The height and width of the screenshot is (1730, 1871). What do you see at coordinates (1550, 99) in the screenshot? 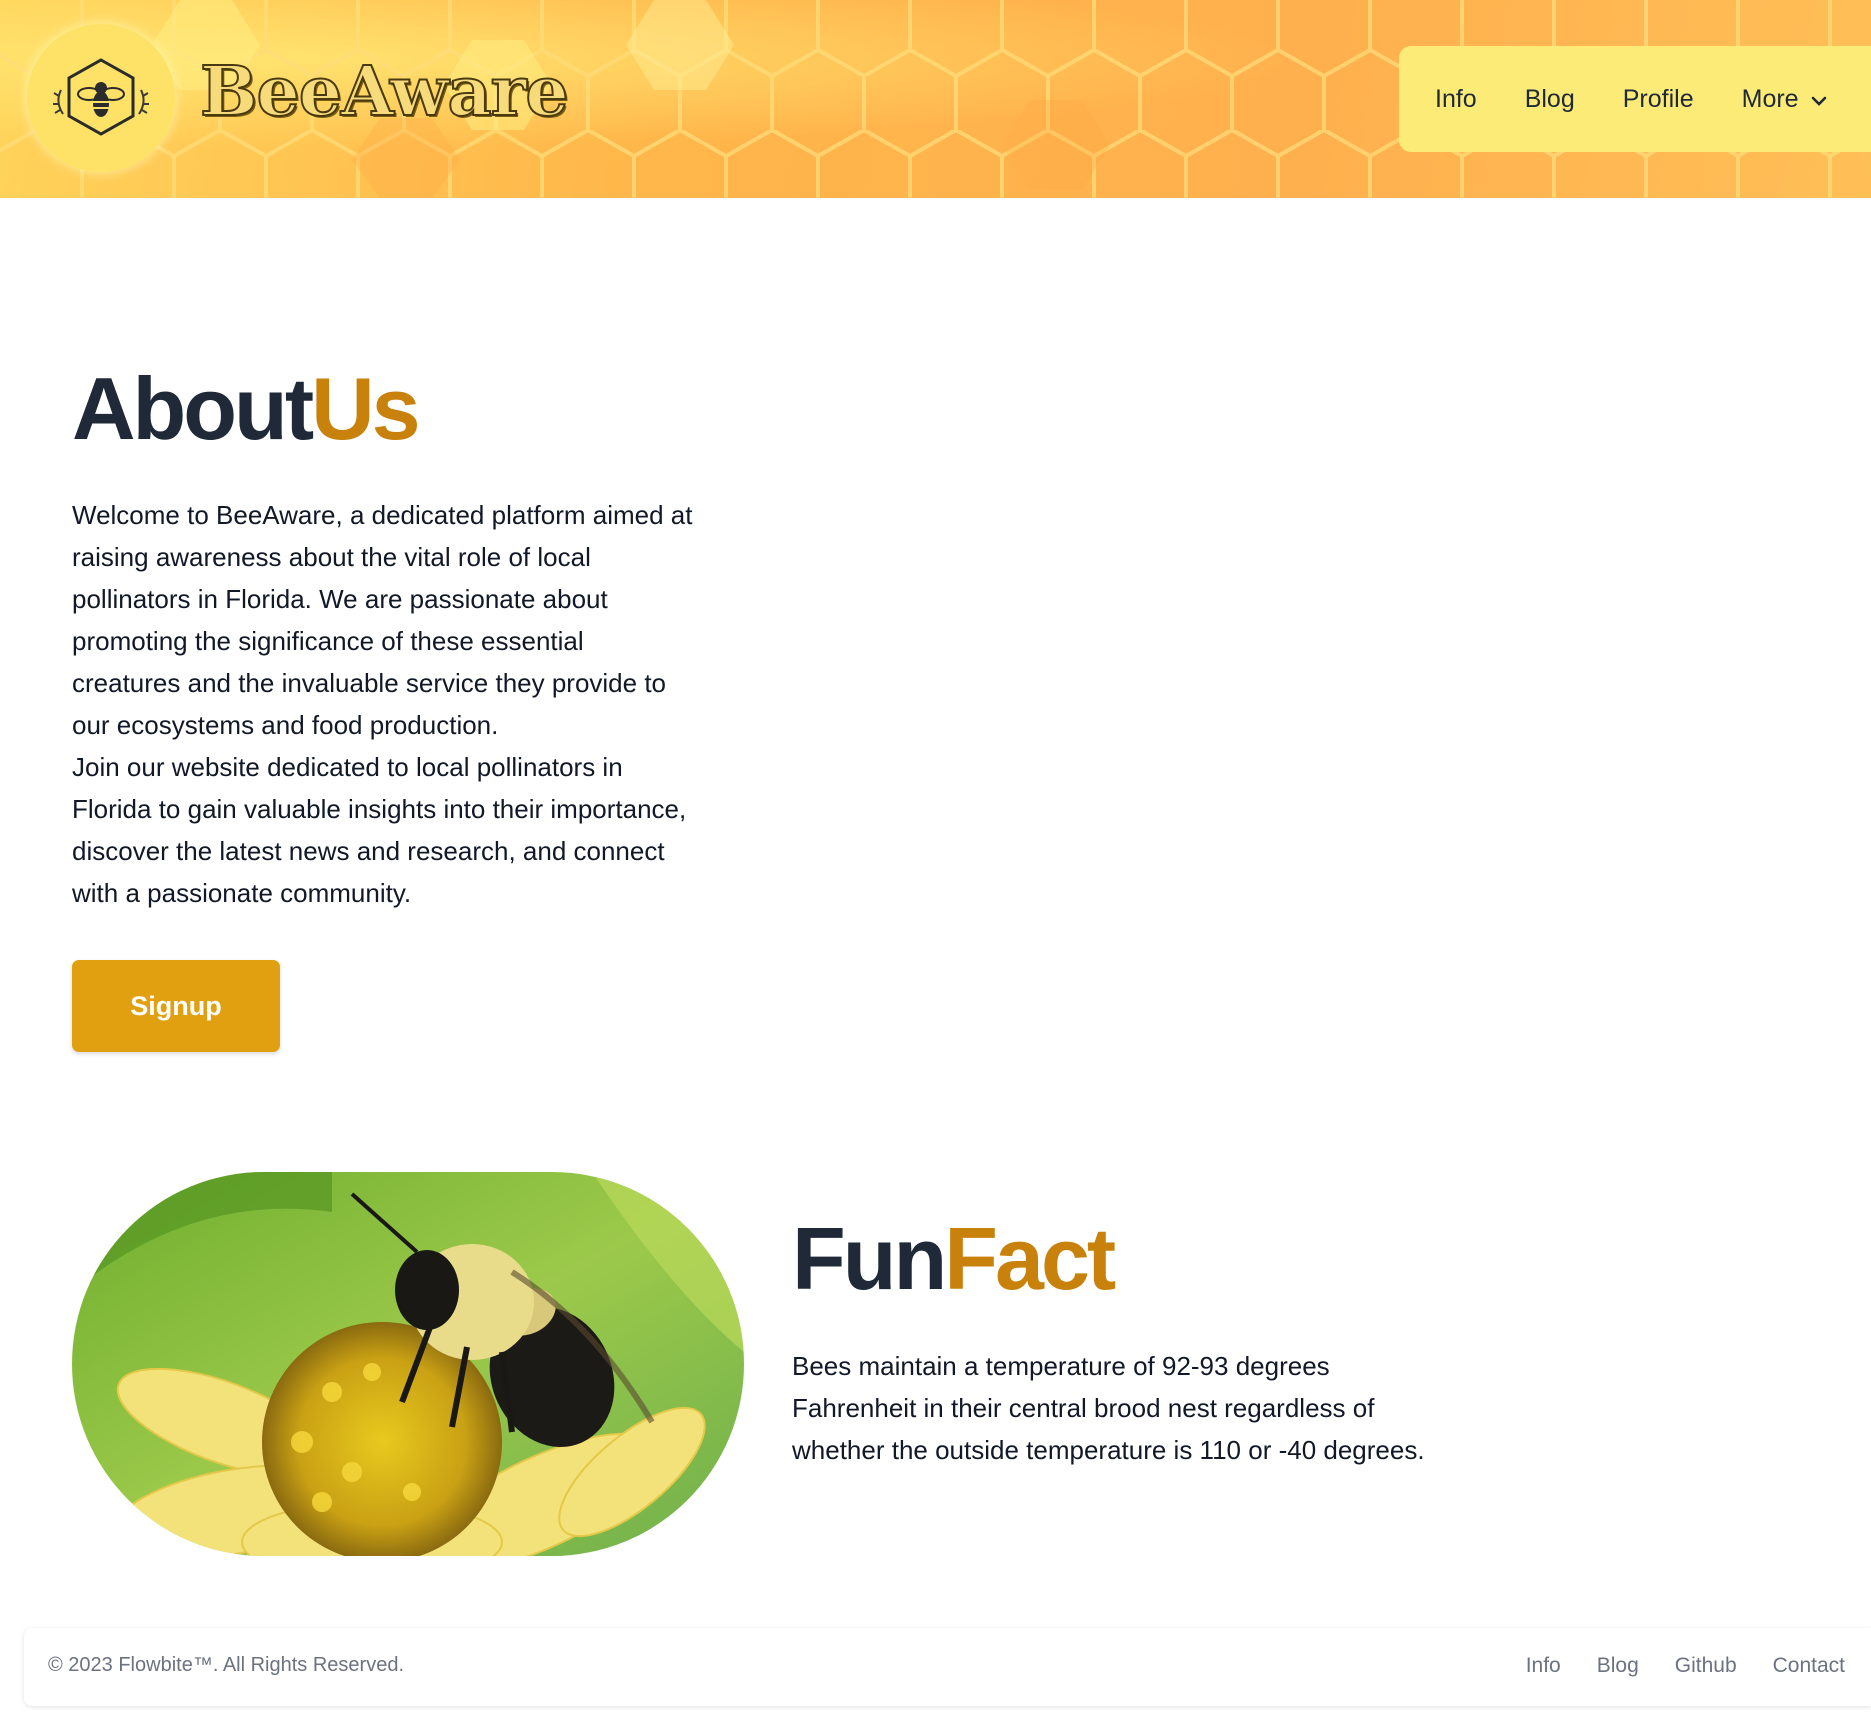
I see `nav-blog: Blog` at bounding box center [1550, 99].